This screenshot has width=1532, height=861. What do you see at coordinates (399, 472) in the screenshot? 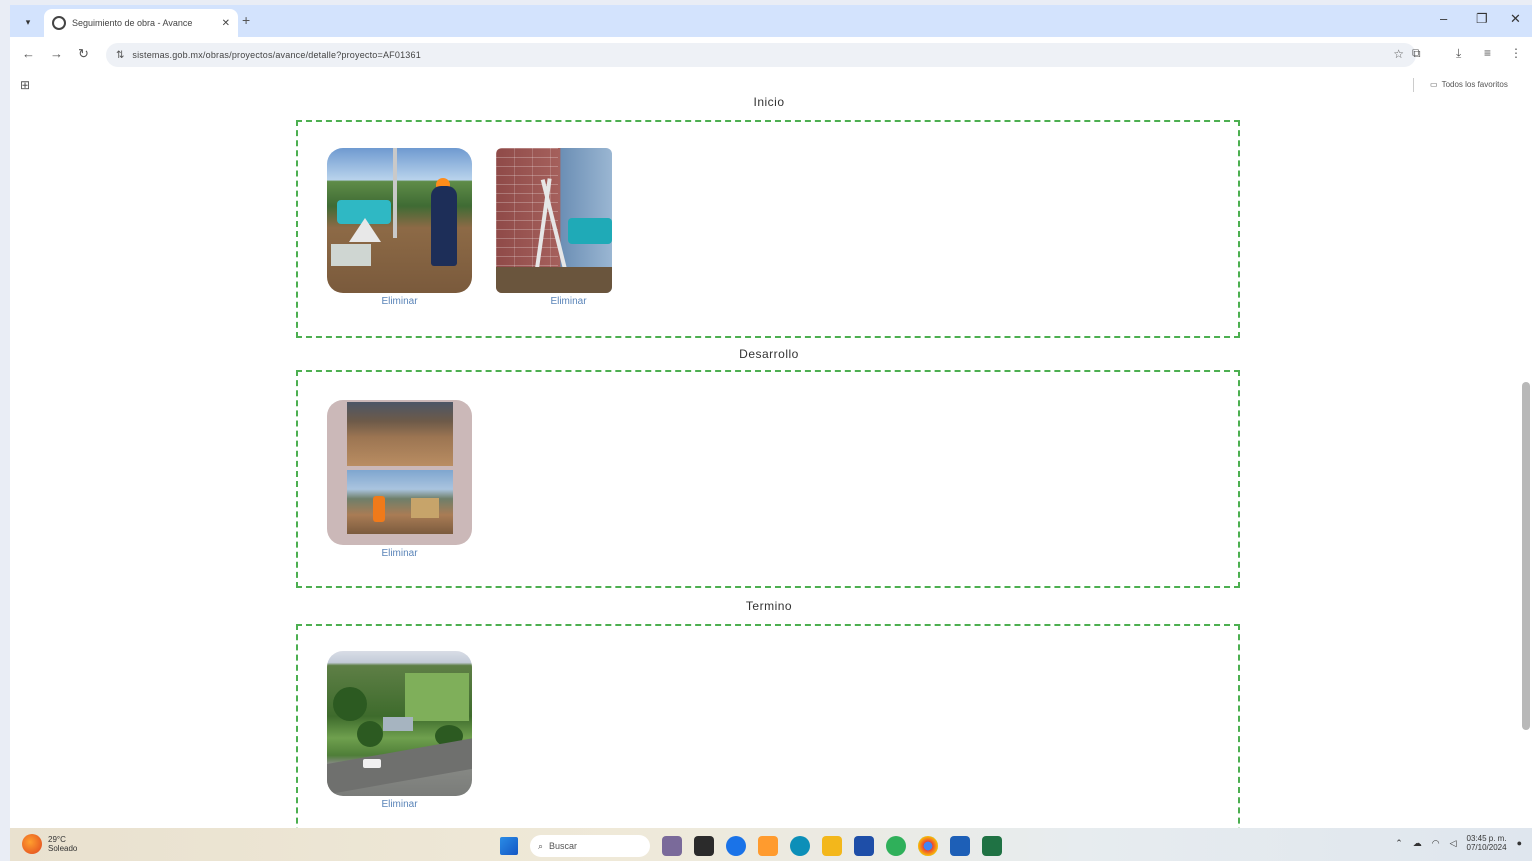
I see `photo-excavation-collage` at bounding box center [399, 472].